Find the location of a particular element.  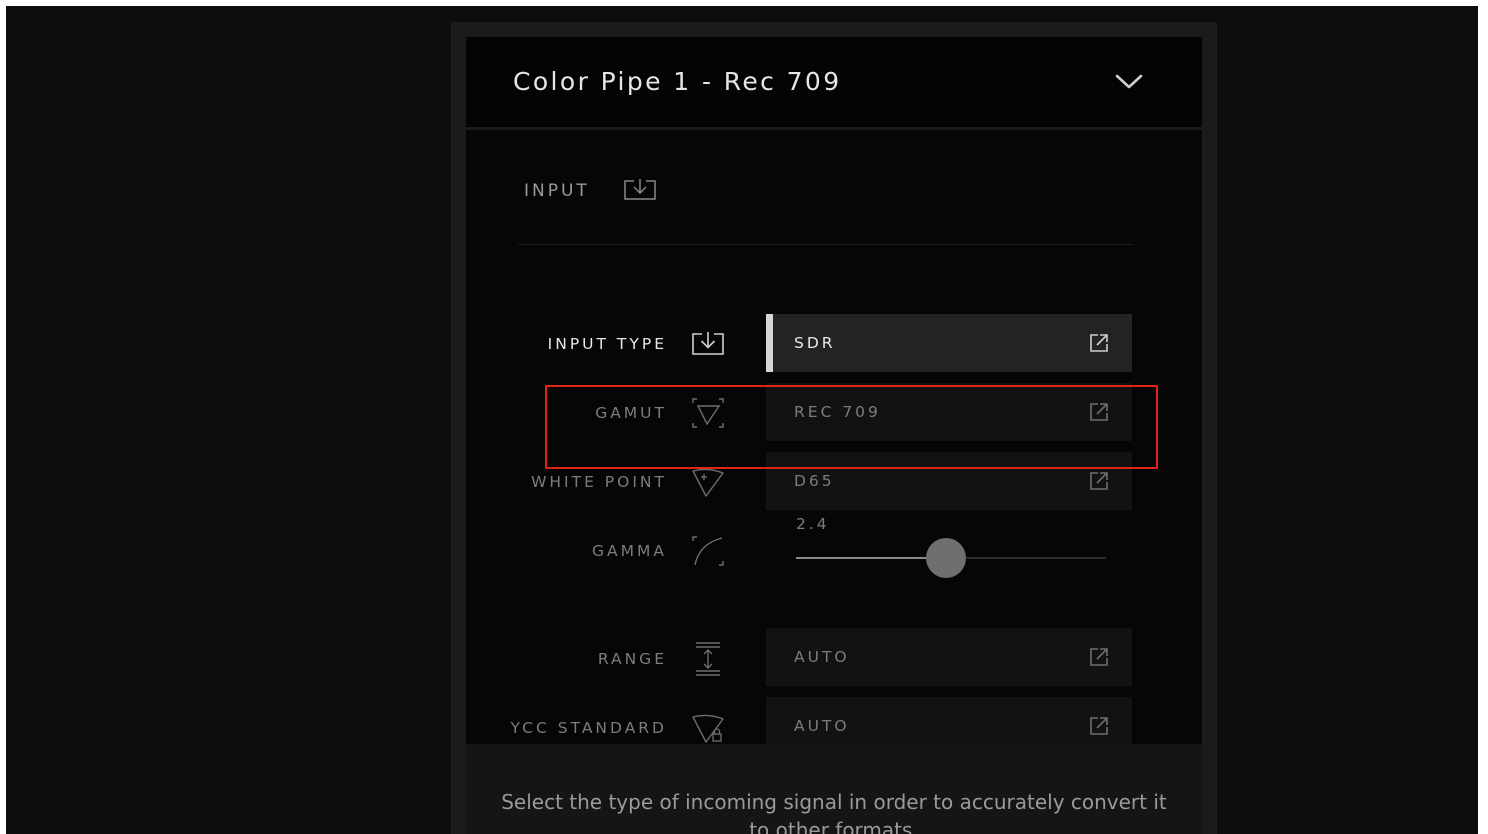

section-title: INPUT is located at coordinates (557, 191).